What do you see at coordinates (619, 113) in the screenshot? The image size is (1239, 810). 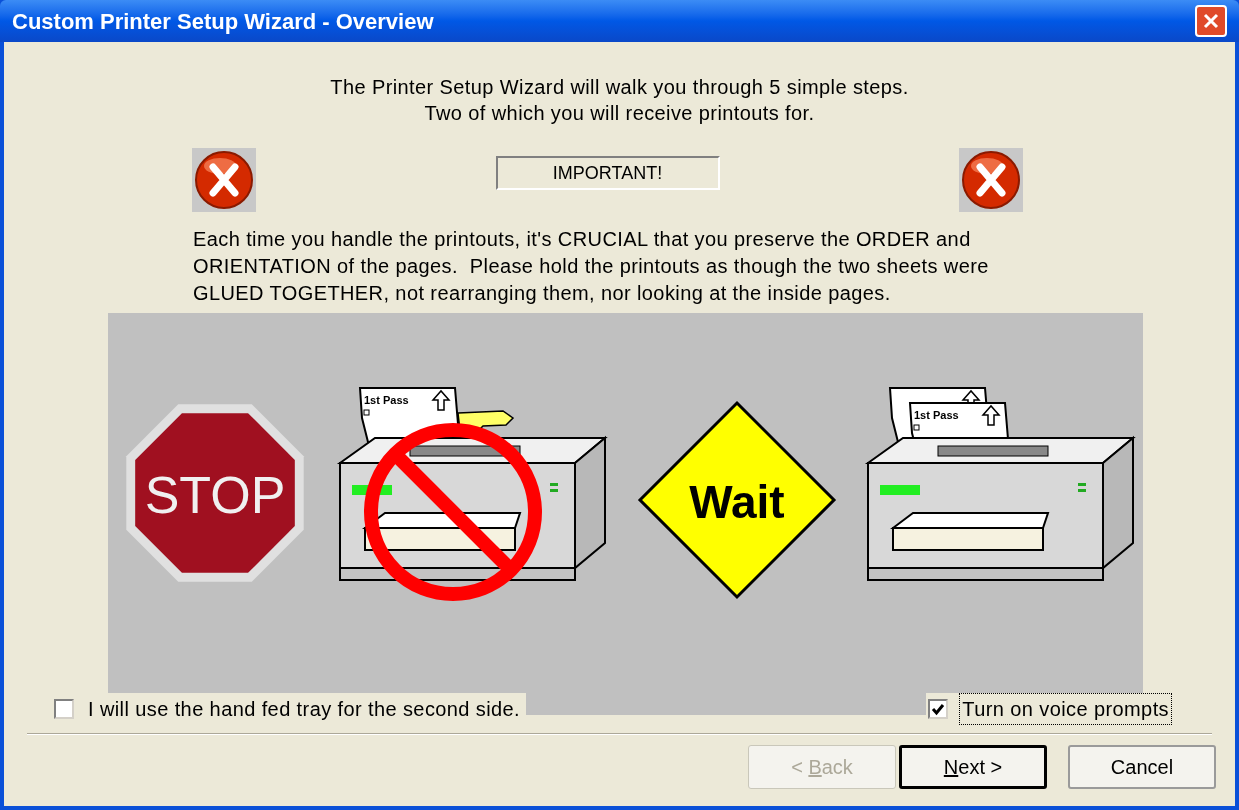 I see `intro-text: Two of which you will receive printouts for.` at bounding box center [619, 113].